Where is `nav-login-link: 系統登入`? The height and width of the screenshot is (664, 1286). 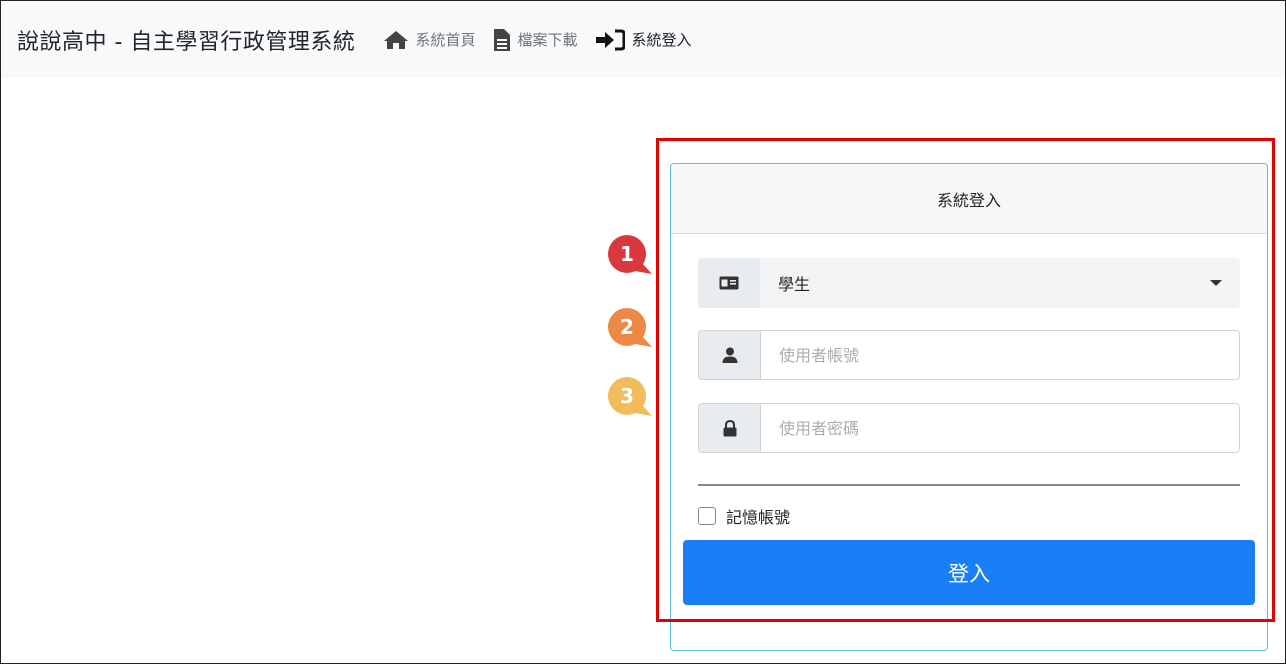
nav-login-link: 系統登入 is located at coordinates (643, 40).